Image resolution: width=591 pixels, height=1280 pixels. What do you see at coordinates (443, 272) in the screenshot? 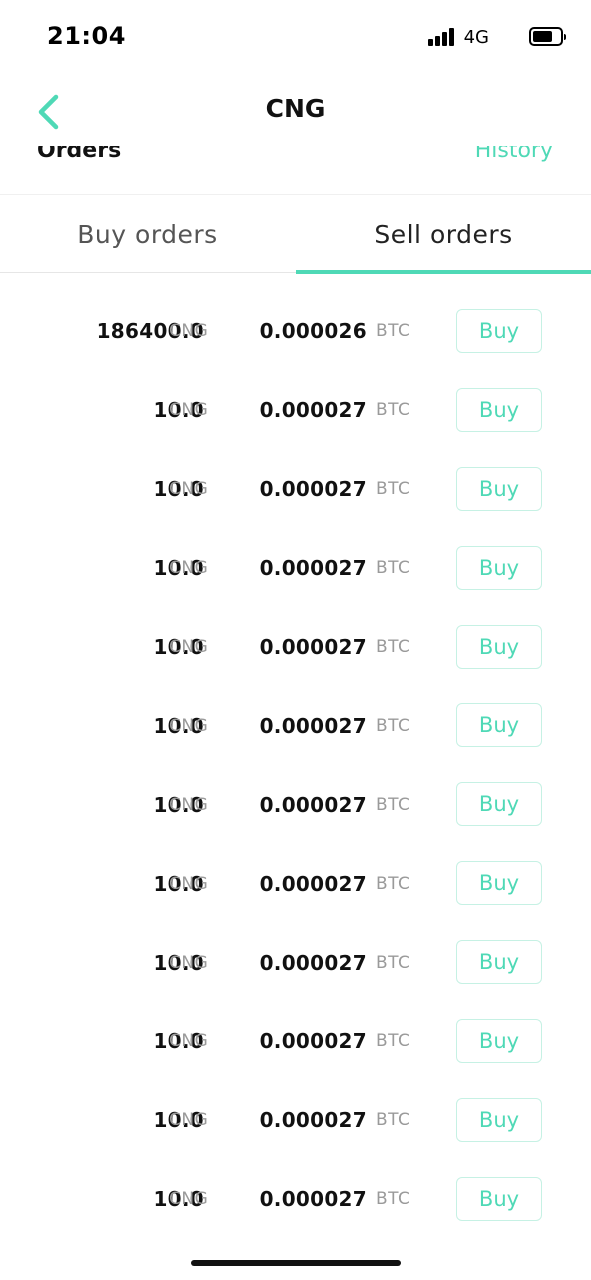
I see `active-tab-indicator` at bounding box center [443, 272].